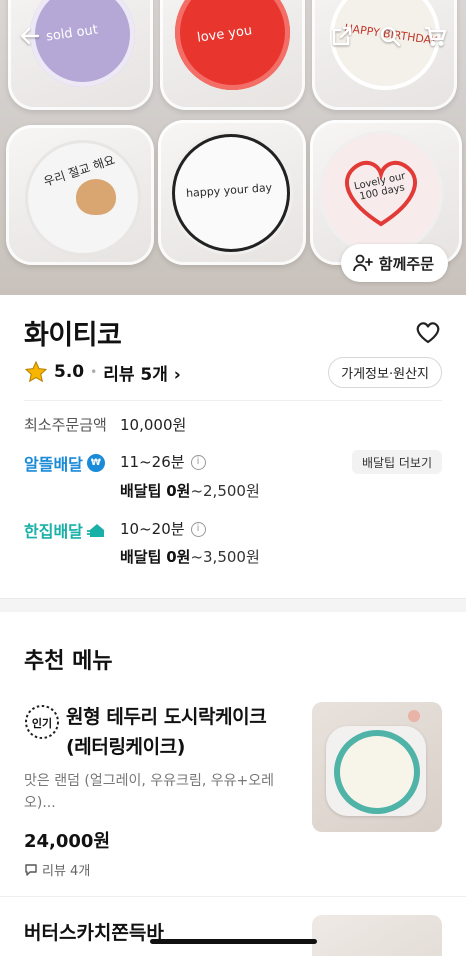 The width and height of the screenshot is (466, 956). I want to click on review-count-link: 리뷰 5개 ›, so click(142, 372).